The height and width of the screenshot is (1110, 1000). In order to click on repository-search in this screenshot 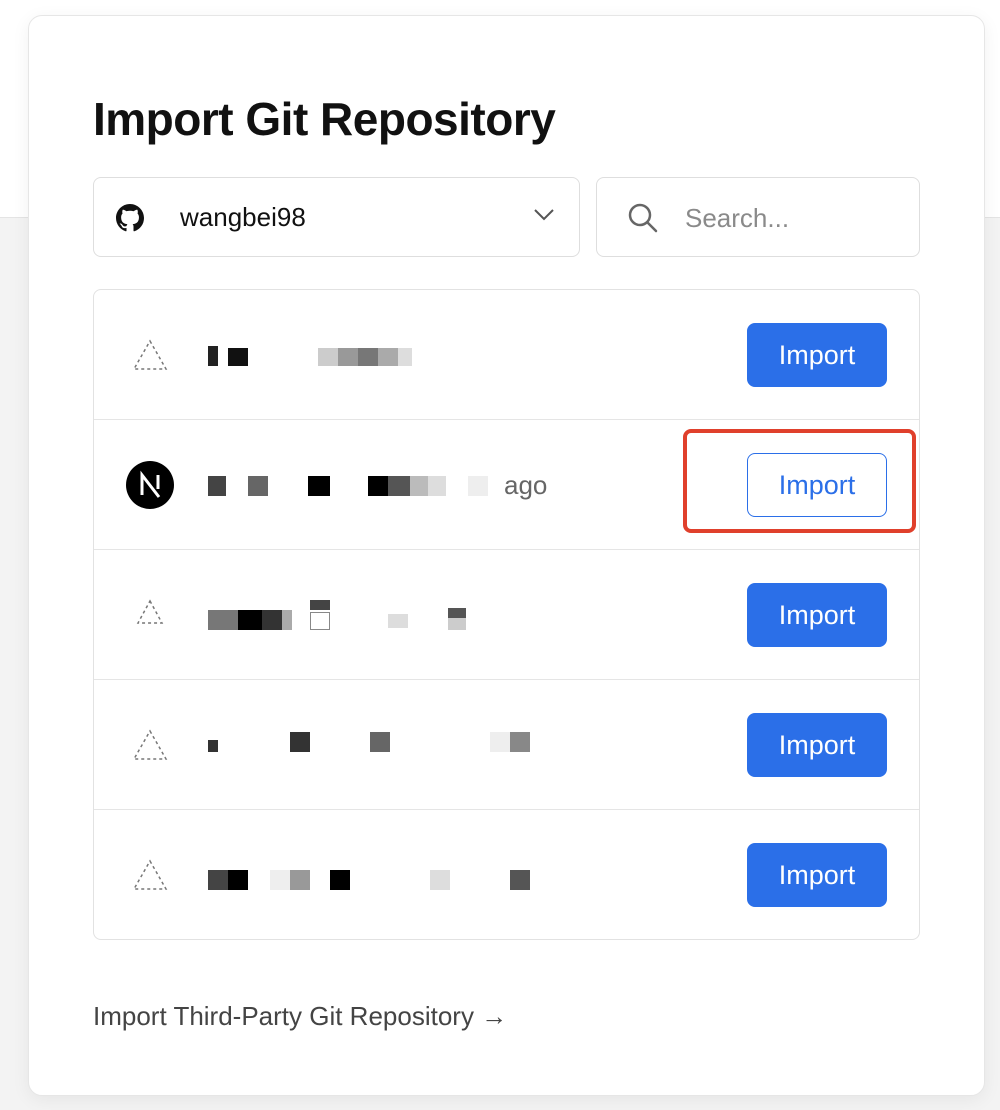, I will do `click(758, 217)`.